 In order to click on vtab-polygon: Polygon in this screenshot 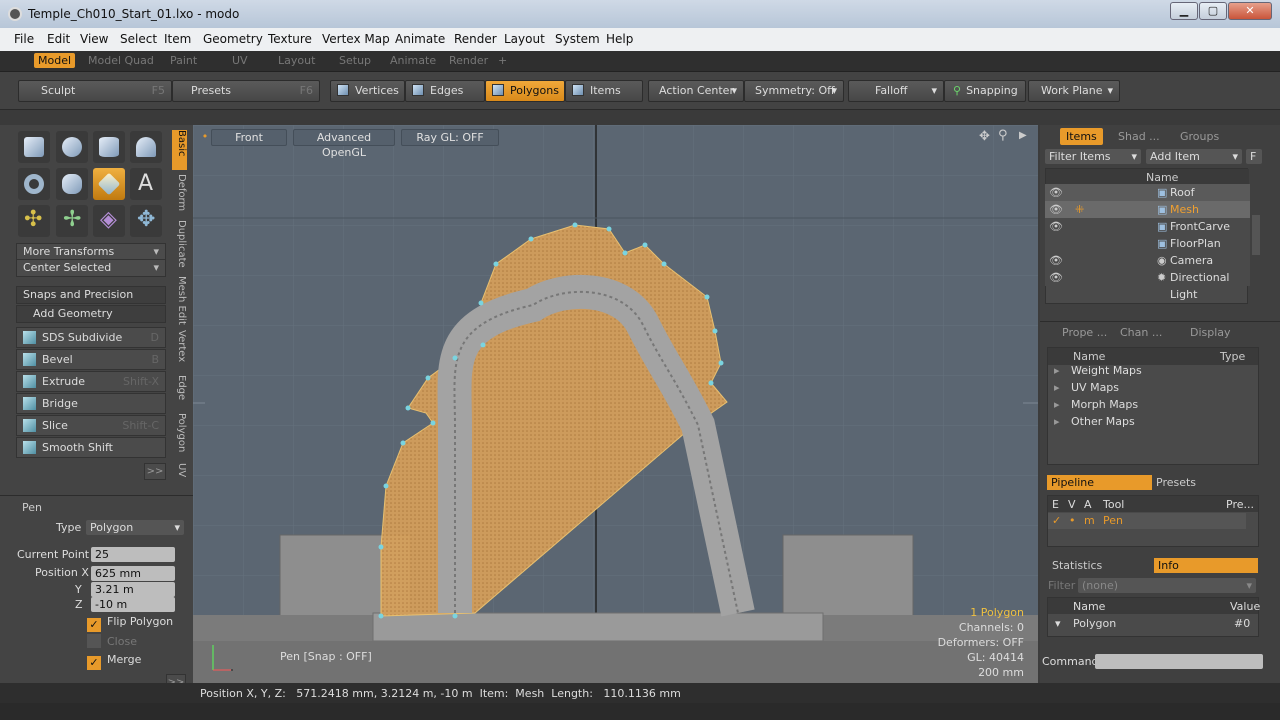, I will do `click(179, 432)`.